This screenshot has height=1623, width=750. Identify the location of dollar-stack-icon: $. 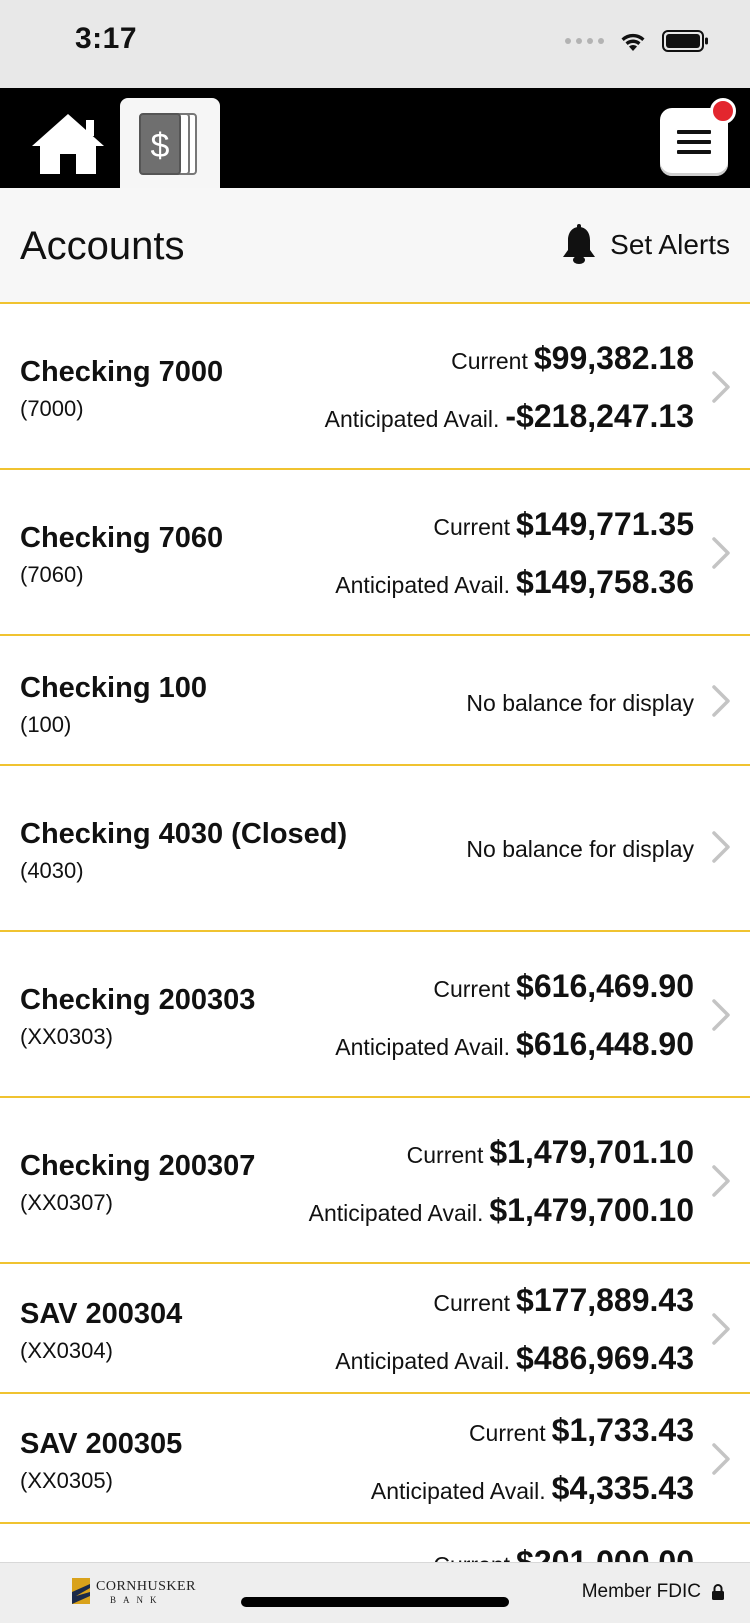
(168, 144).